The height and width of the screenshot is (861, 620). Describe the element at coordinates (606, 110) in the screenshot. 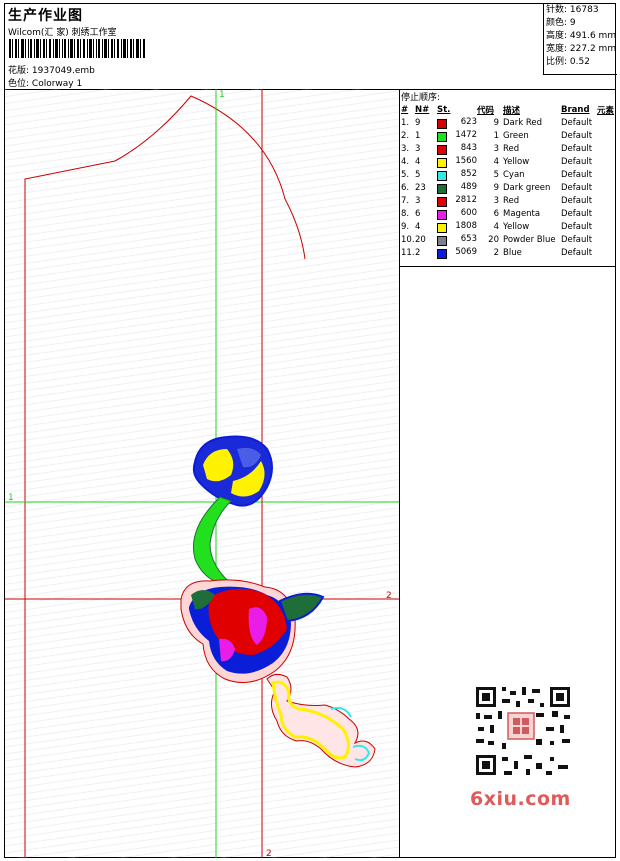

I see `col-element: 元素` at that location.